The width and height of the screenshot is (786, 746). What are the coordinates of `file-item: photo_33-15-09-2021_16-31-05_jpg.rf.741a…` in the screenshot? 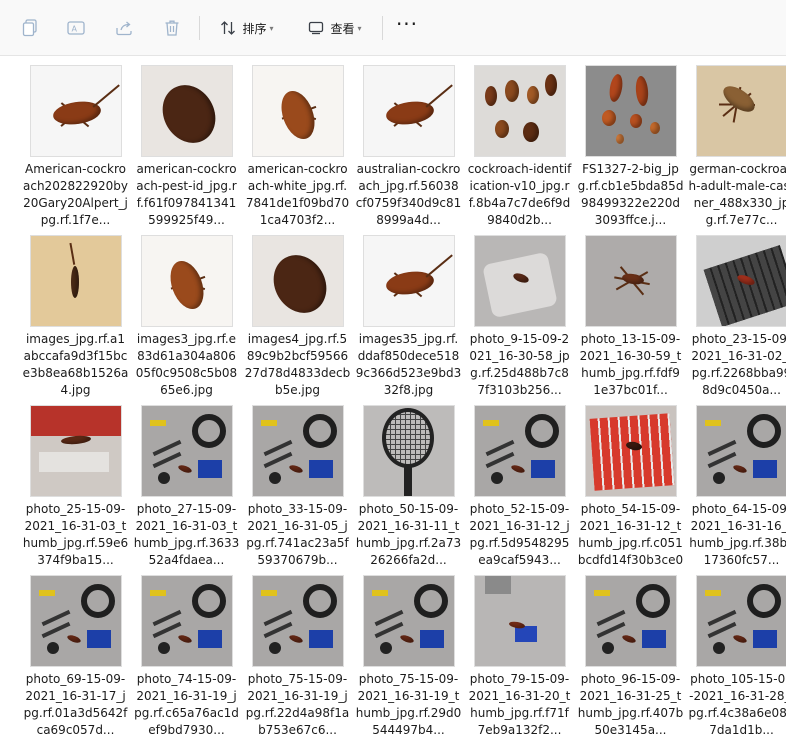 It's located at (297, 488).